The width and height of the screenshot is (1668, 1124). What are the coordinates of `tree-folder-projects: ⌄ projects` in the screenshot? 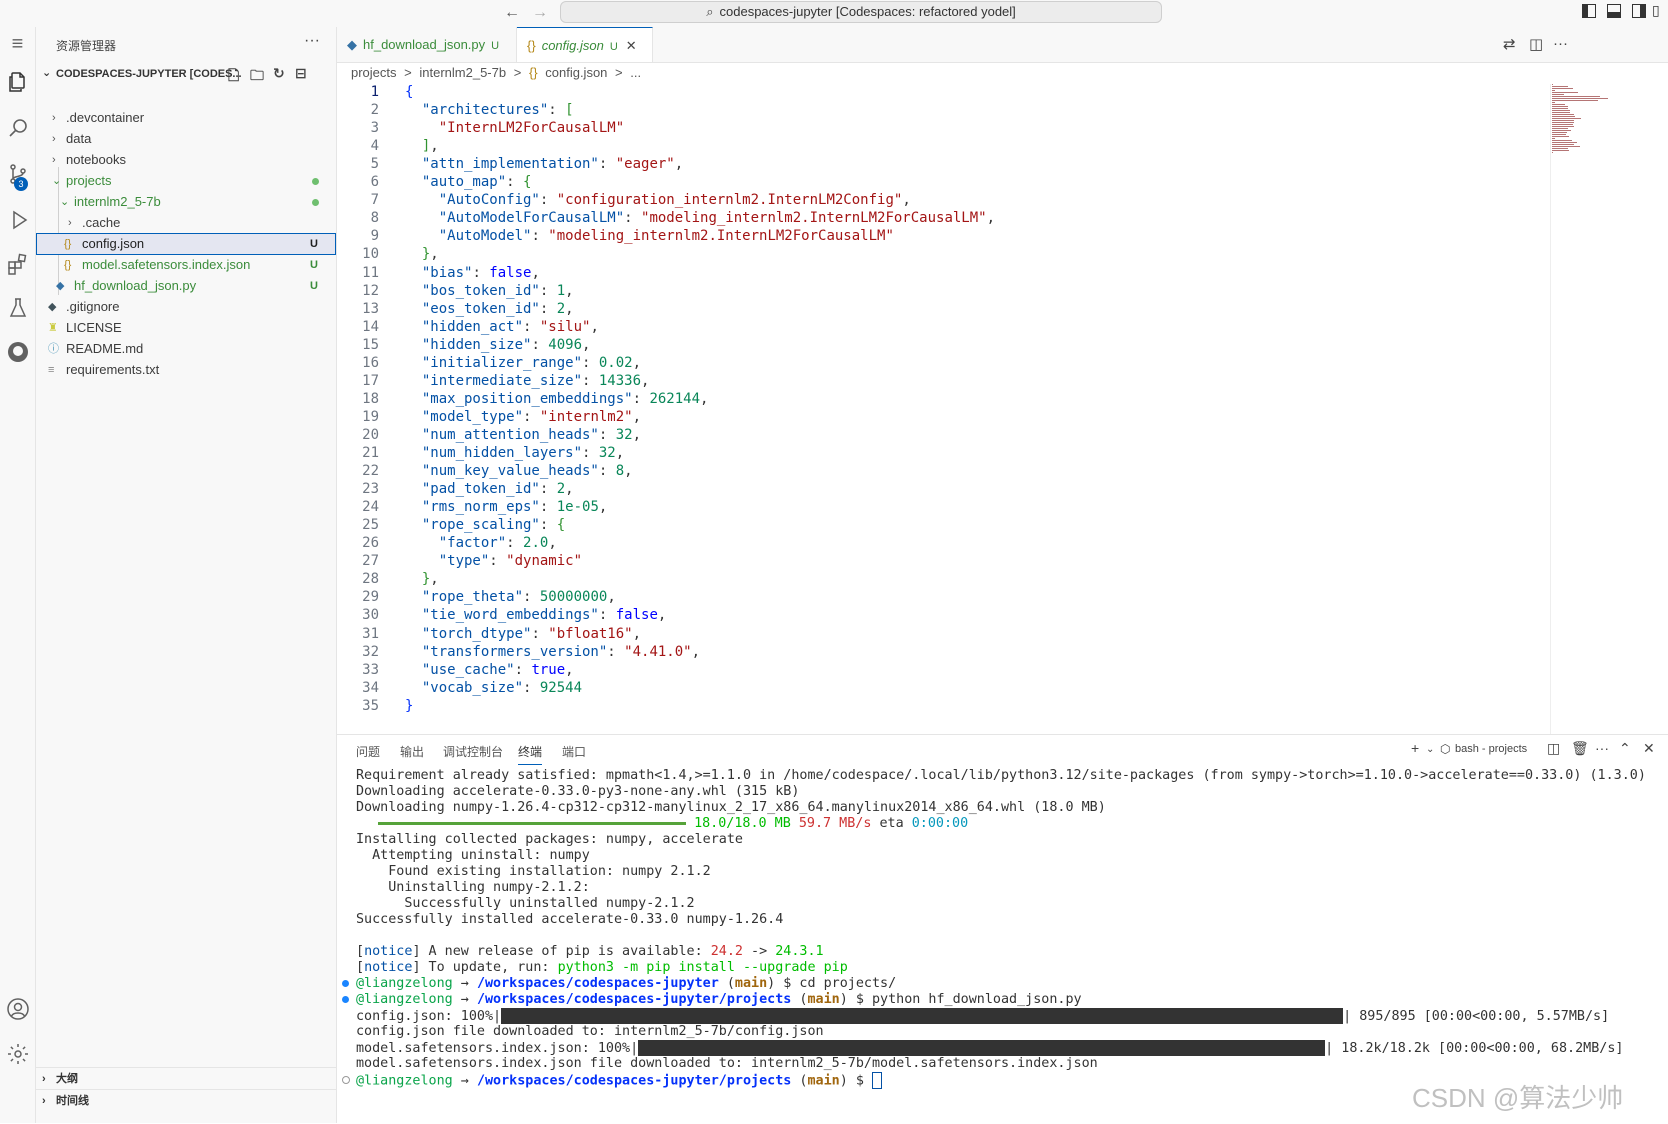 It's located at (186, 181).